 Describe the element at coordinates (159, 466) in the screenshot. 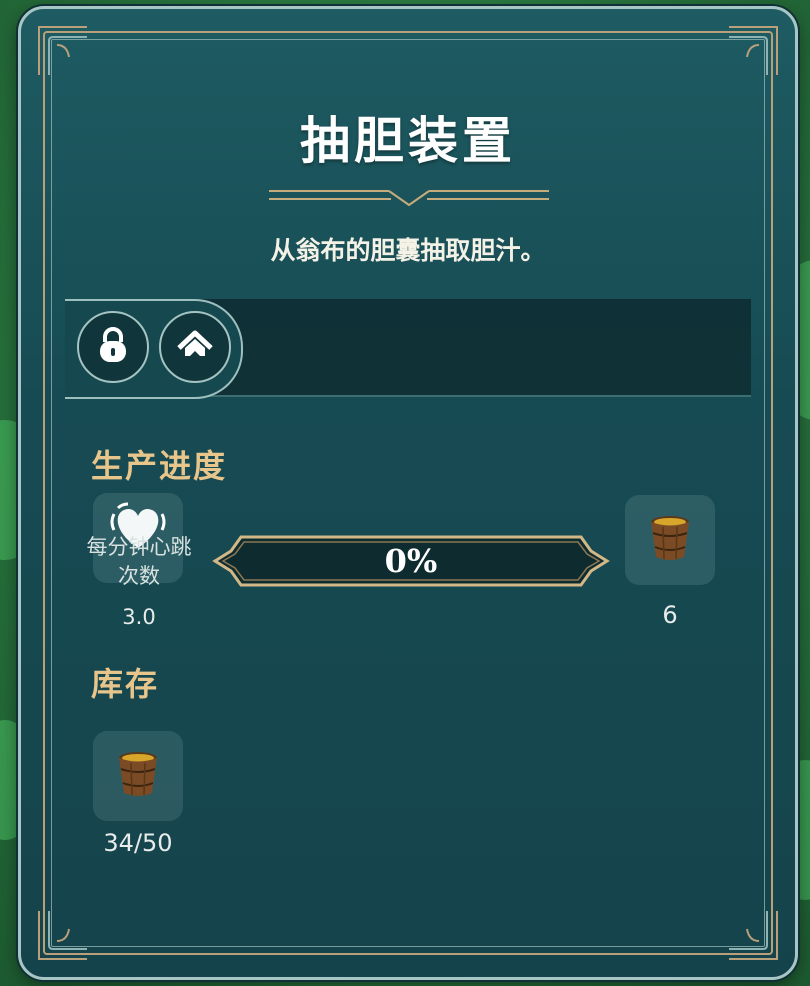

I see `production-heading: 生产进度` at that location.